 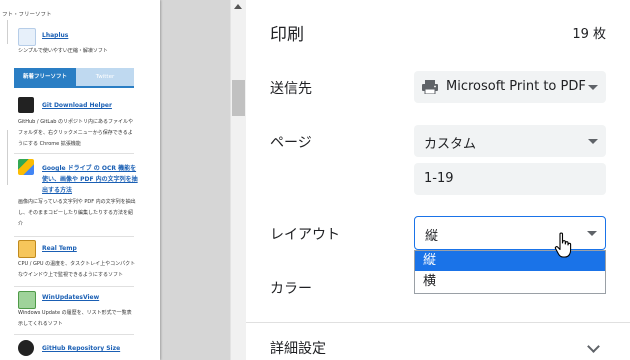 What do you see at coordinates (105, 77) in the screenshot?
I see `preview-tab-twitter: Twitter` at bounding box center [105, 77].